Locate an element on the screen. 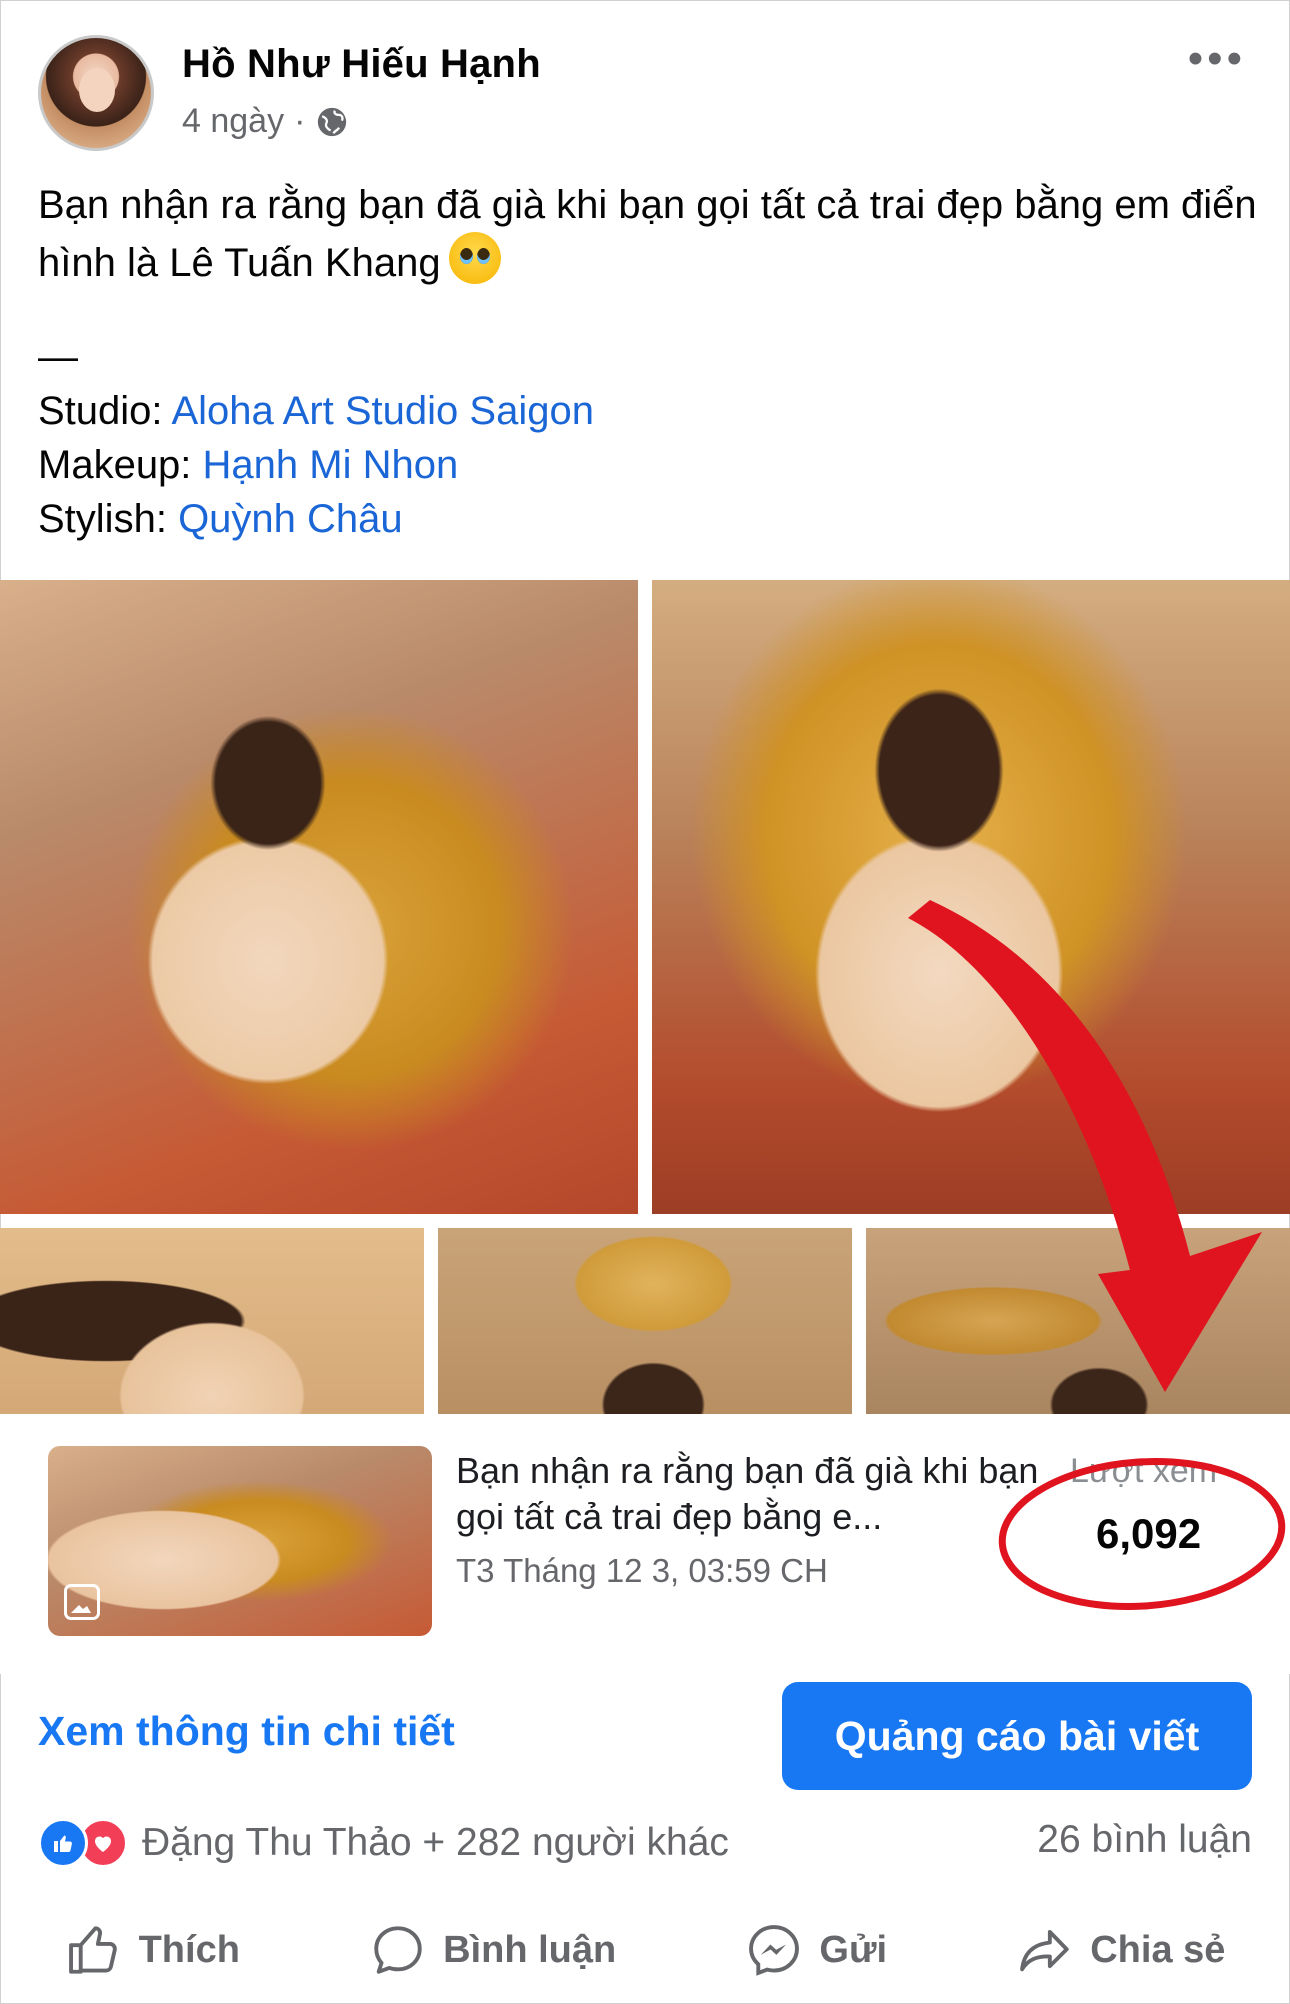  insights-date: T3 Tháng 12 3, 03:59 CH is located at coordinates (642, 1570).